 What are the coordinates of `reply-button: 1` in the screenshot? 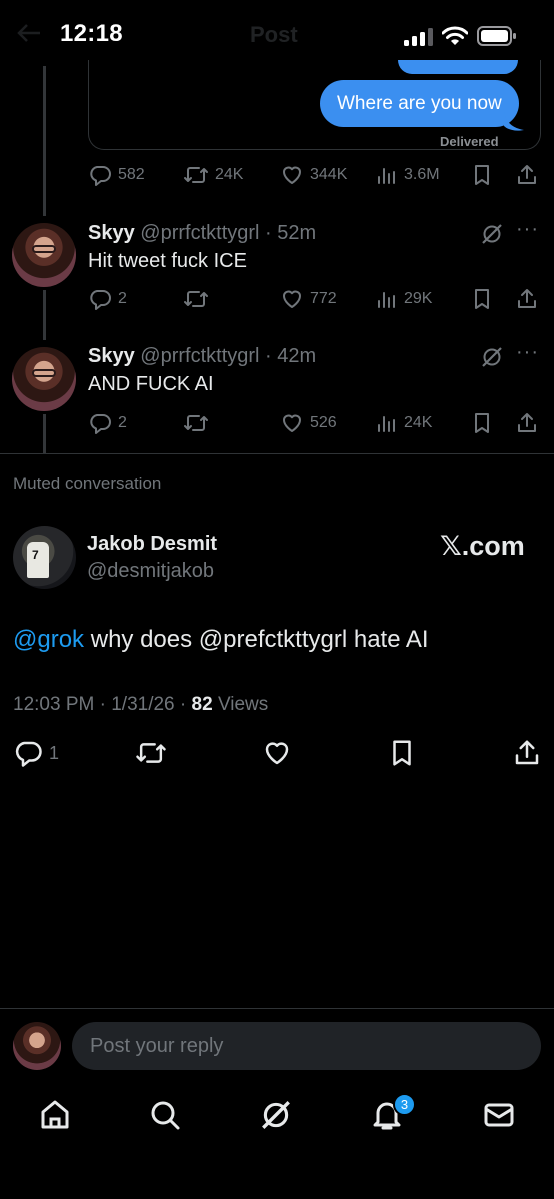 It's located at (36, 753).